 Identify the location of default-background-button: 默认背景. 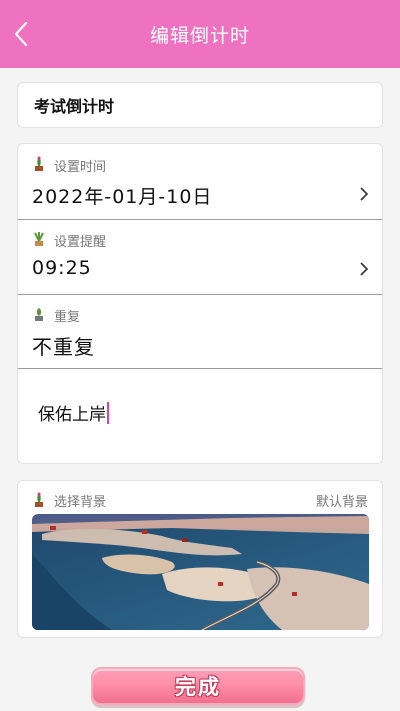
(342, 500).